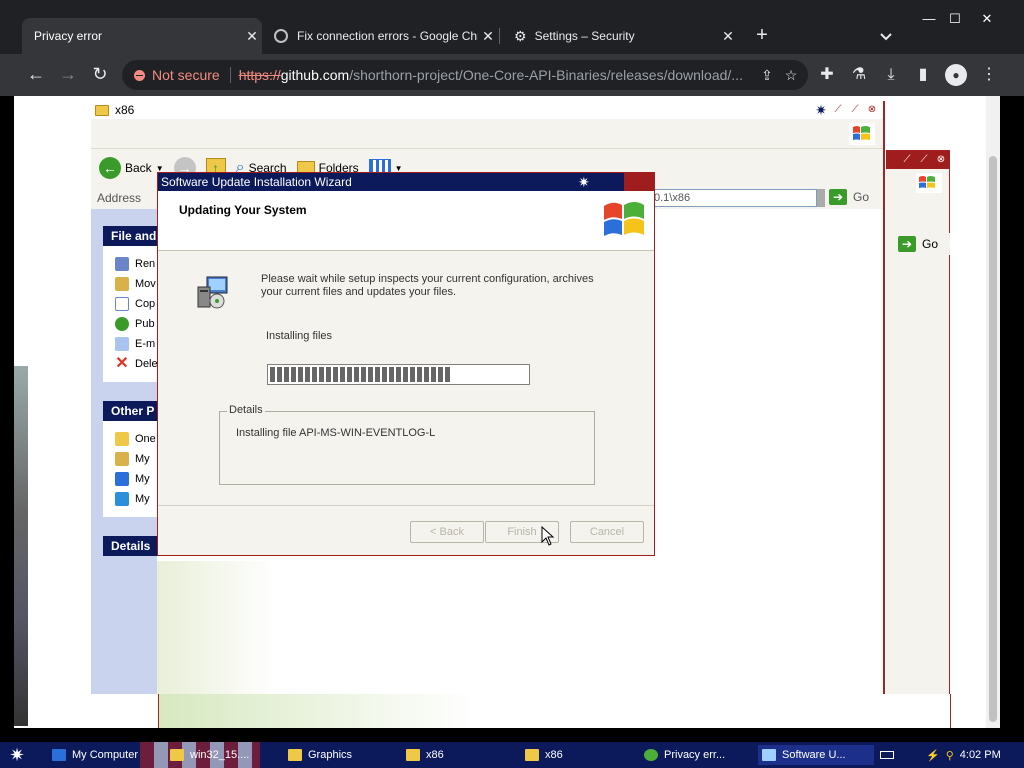  I want to click on task-label: Mov, so click(145, 284).